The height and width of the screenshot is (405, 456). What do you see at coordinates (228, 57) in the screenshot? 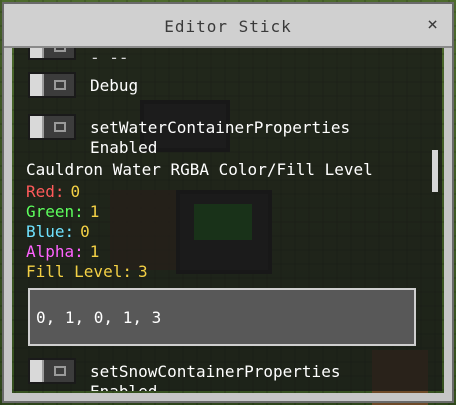
I see `toggle-row-partial: - --` at bounding box center [228, 57].